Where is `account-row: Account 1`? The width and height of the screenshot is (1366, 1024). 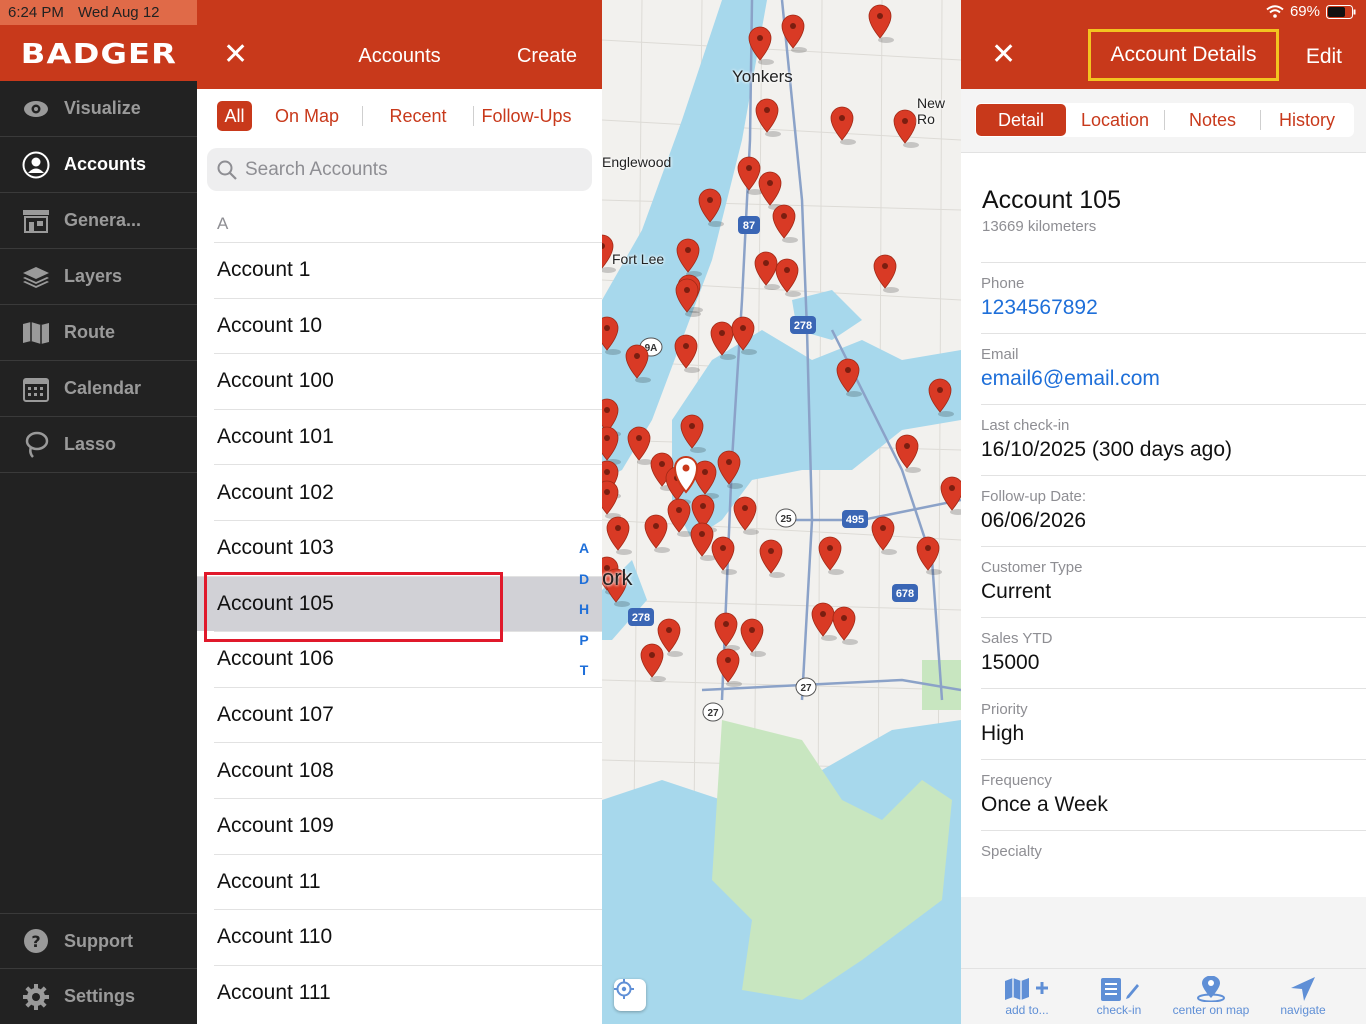 account-row: Account 1 is located at coordinates (408, 270).